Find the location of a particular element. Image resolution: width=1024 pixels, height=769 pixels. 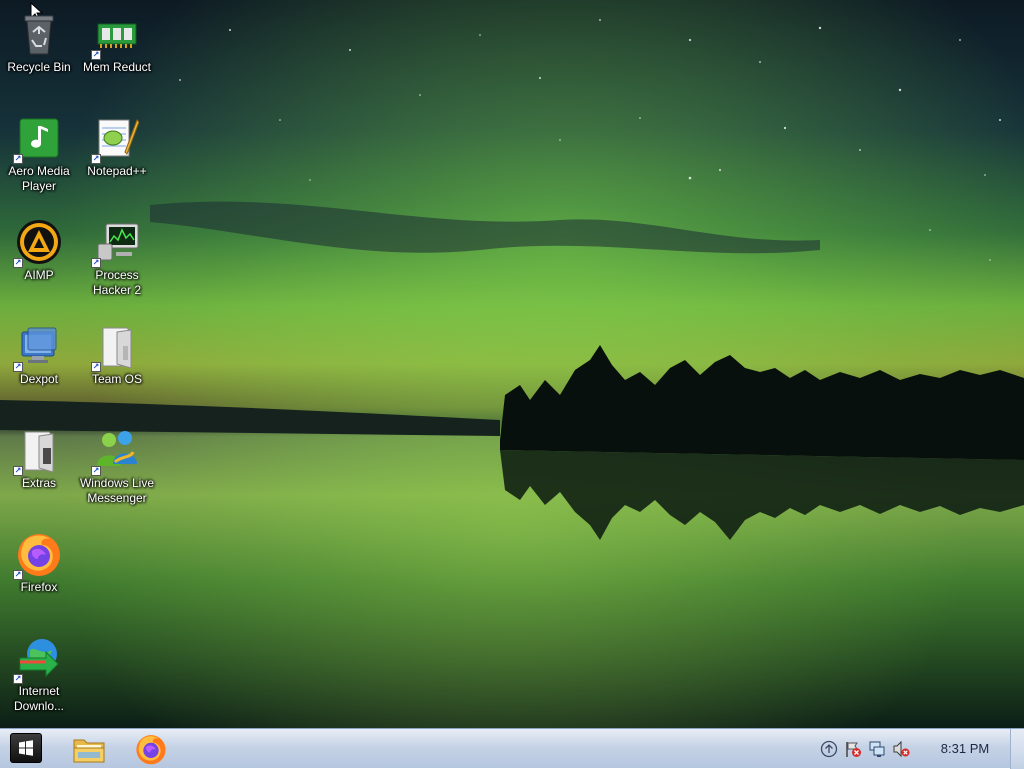

desktop-icon-dexpot: ↗ Dexpot is located at coordinates (39, 354).